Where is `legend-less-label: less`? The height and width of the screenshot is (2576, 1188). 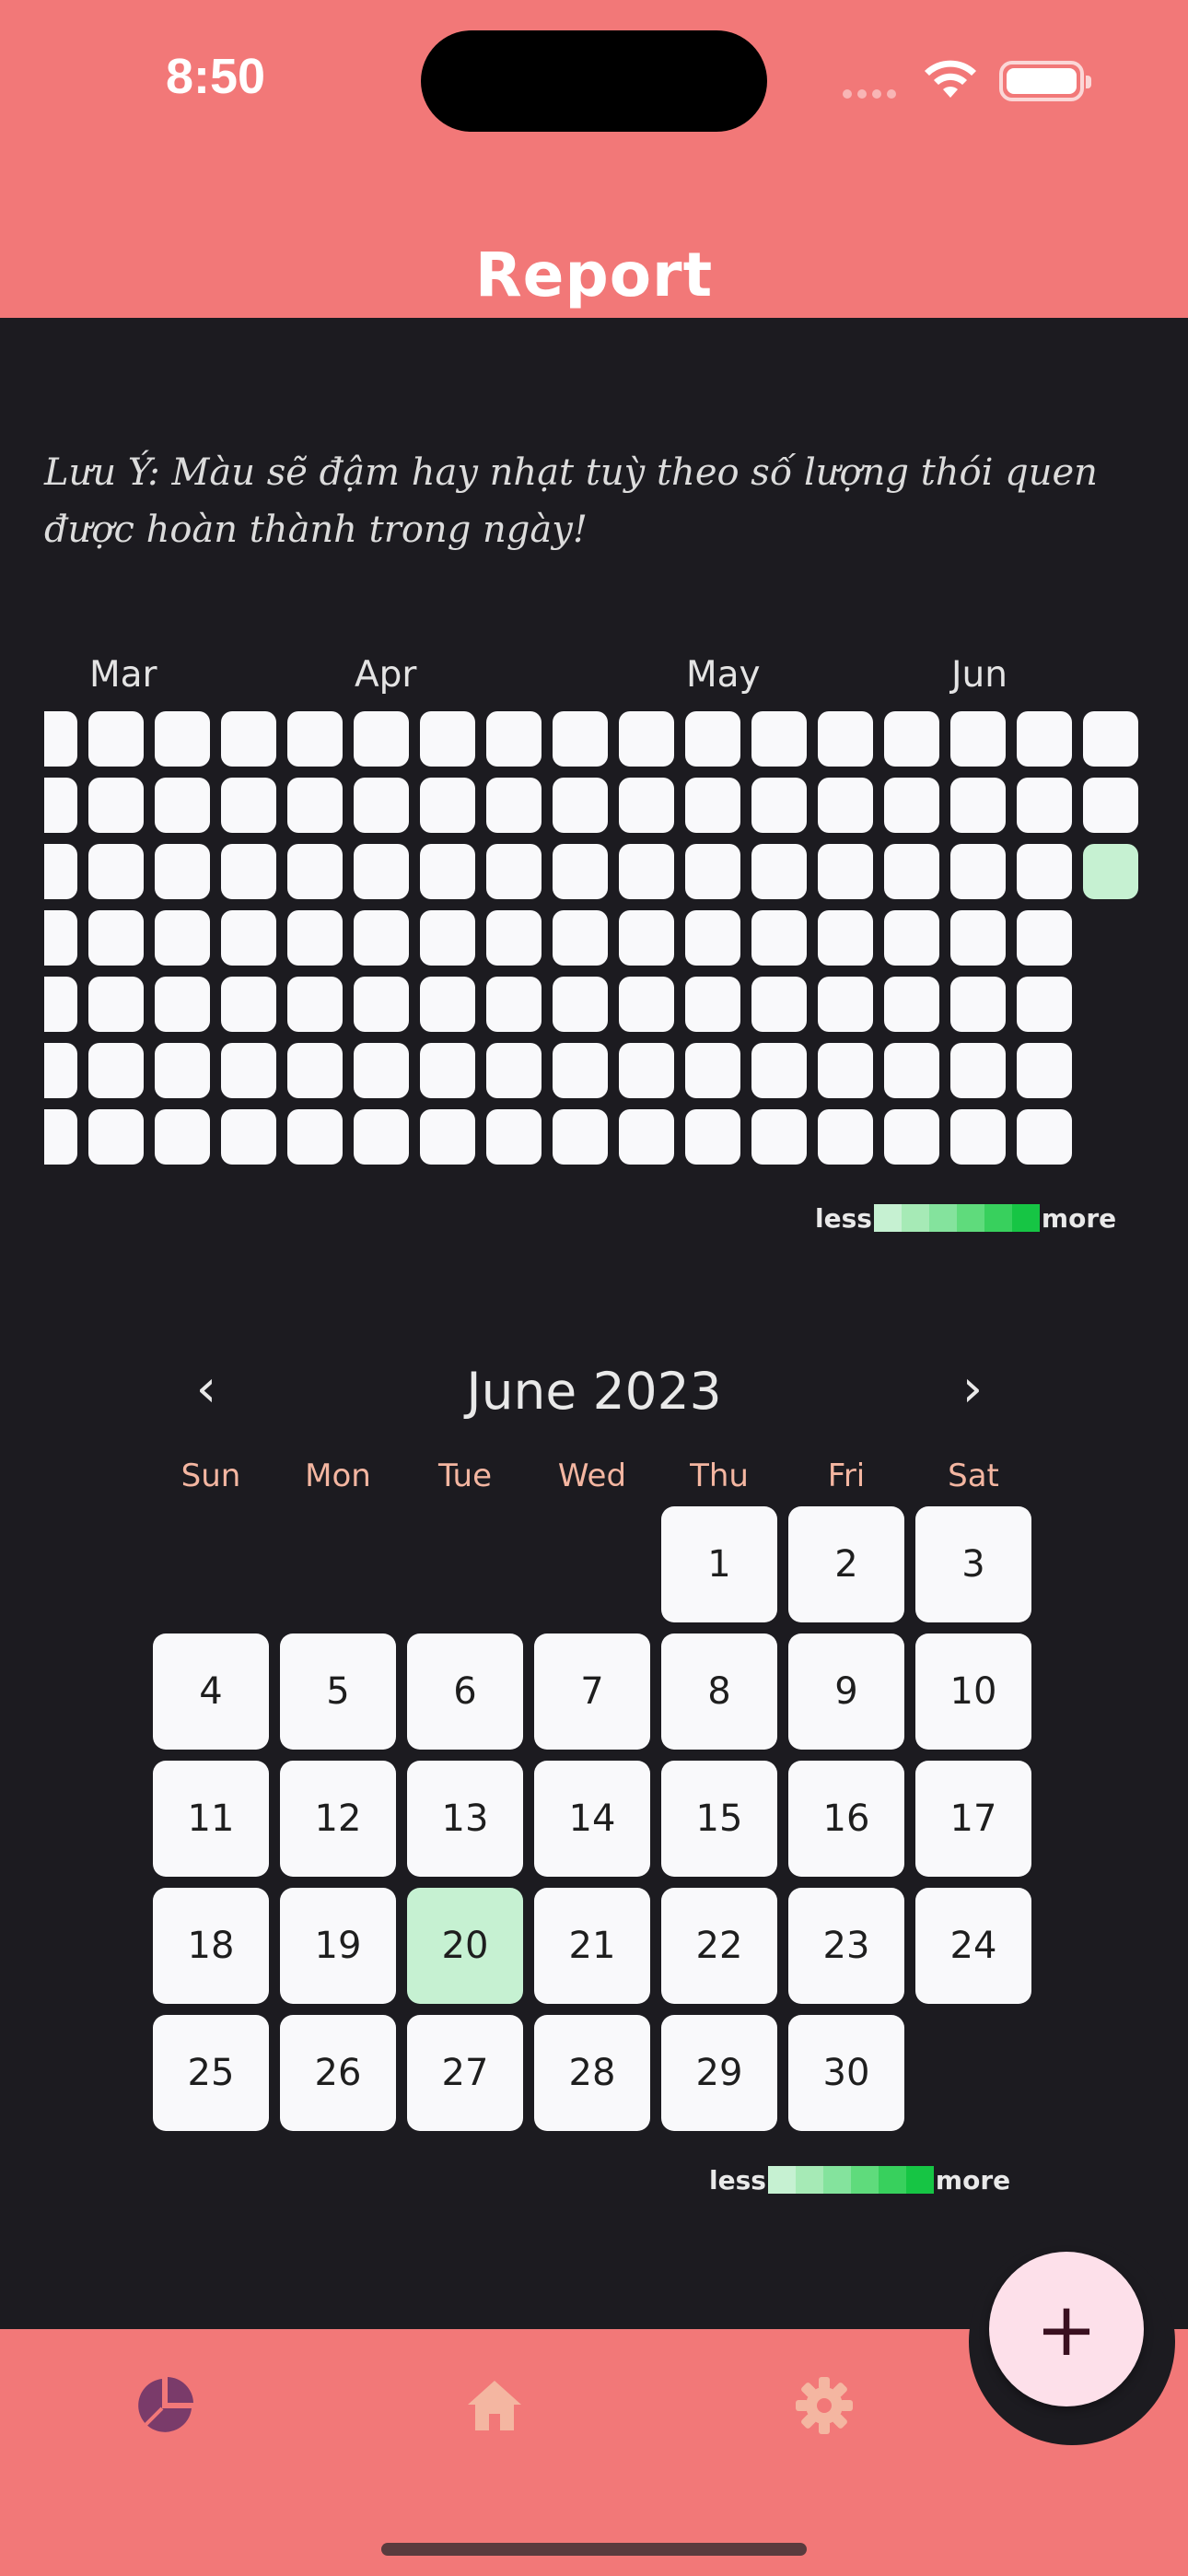
legend-less-label: less is located at coordinates (843, 1218).